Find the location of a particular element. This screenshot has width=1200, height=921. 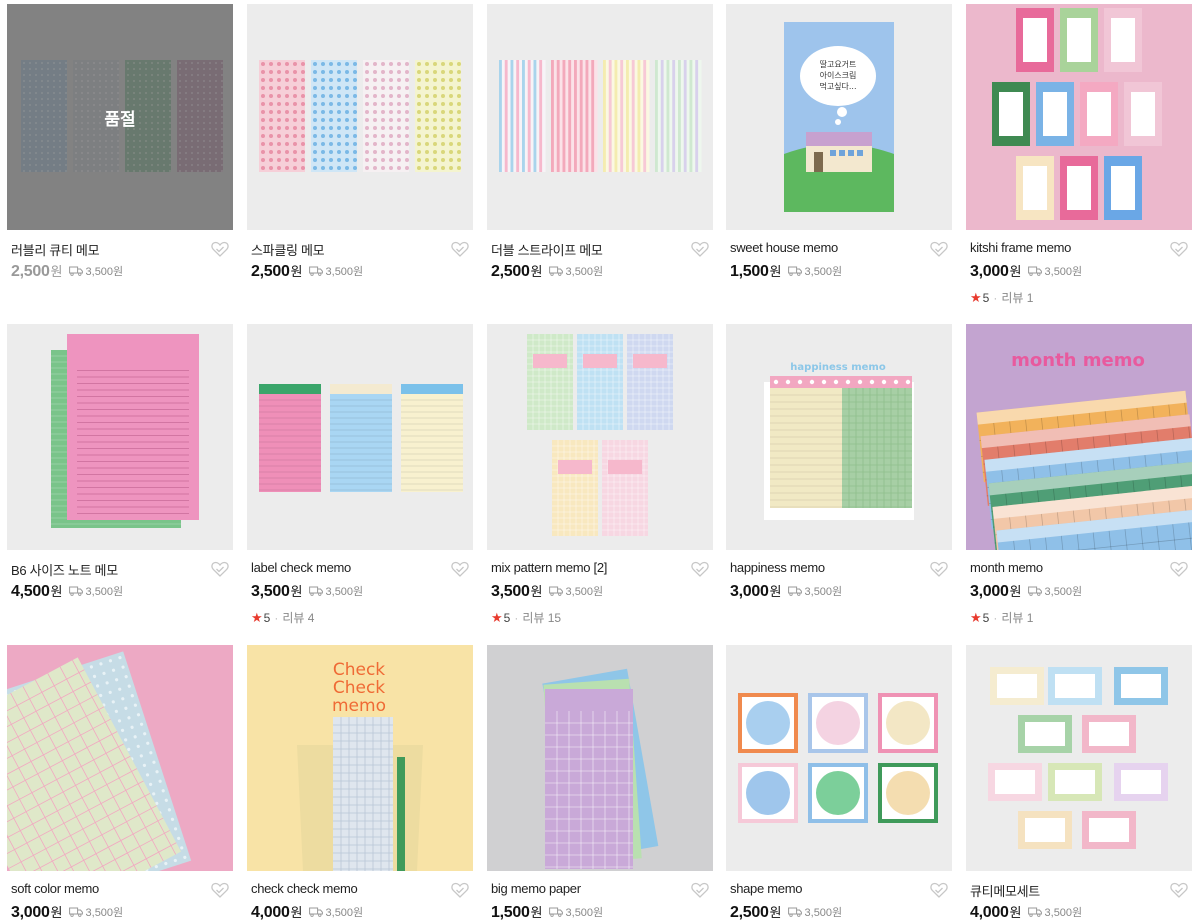

product-card: shape memo 2,500 원 3,500원 is located at coordinates (839, 783).